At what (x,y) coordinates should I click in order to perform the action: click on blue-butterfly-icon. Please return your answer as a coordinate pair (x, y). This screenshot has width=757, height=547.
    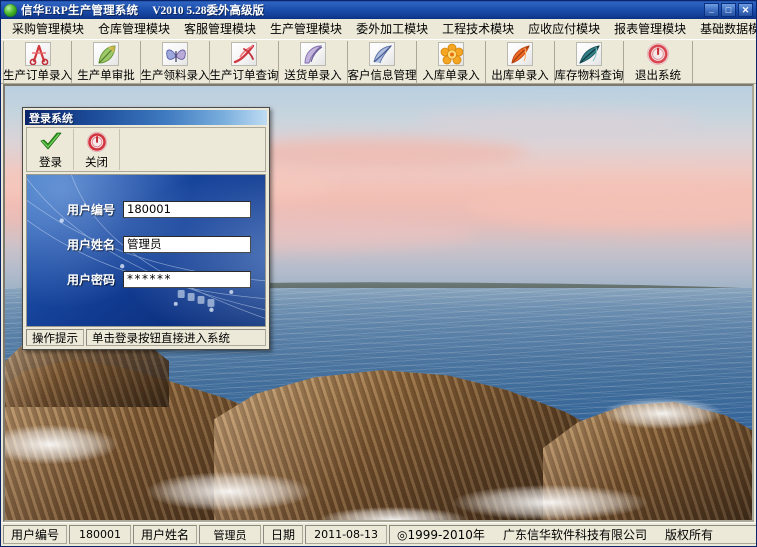
    Looking at the image, I should click on (175, 54).